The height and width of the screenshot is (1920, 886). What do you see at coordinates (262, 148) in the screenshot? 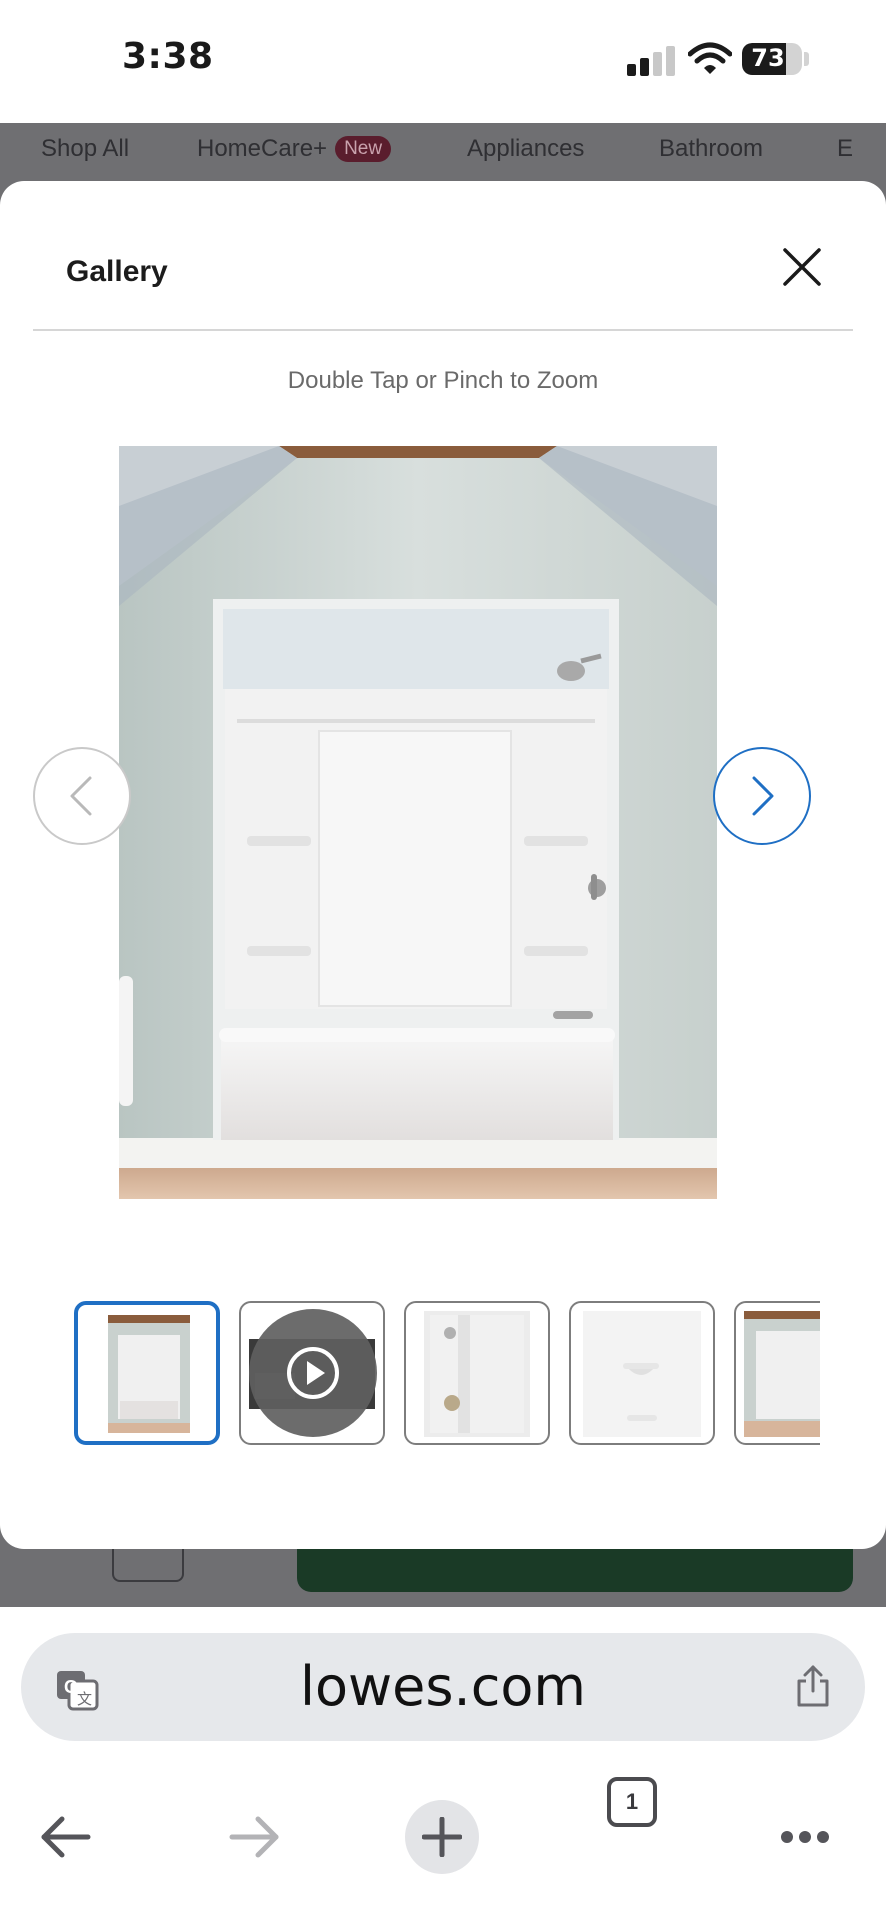
I see `category-homecare-label: HomeCare+` at bounding box center [262, 148].